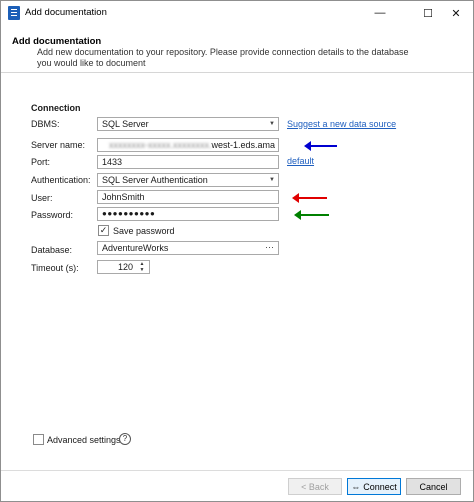 This screenshot has height=502, width=474. Describe the element at coordinates (14, 13) in the screenshot. I see `app-document-icon` at that location.